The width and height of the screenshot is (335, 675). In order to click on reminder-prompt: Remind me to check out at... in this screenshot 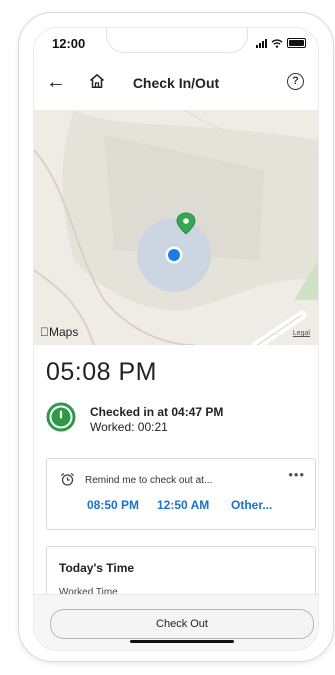, I will do `click(149, 480)`.